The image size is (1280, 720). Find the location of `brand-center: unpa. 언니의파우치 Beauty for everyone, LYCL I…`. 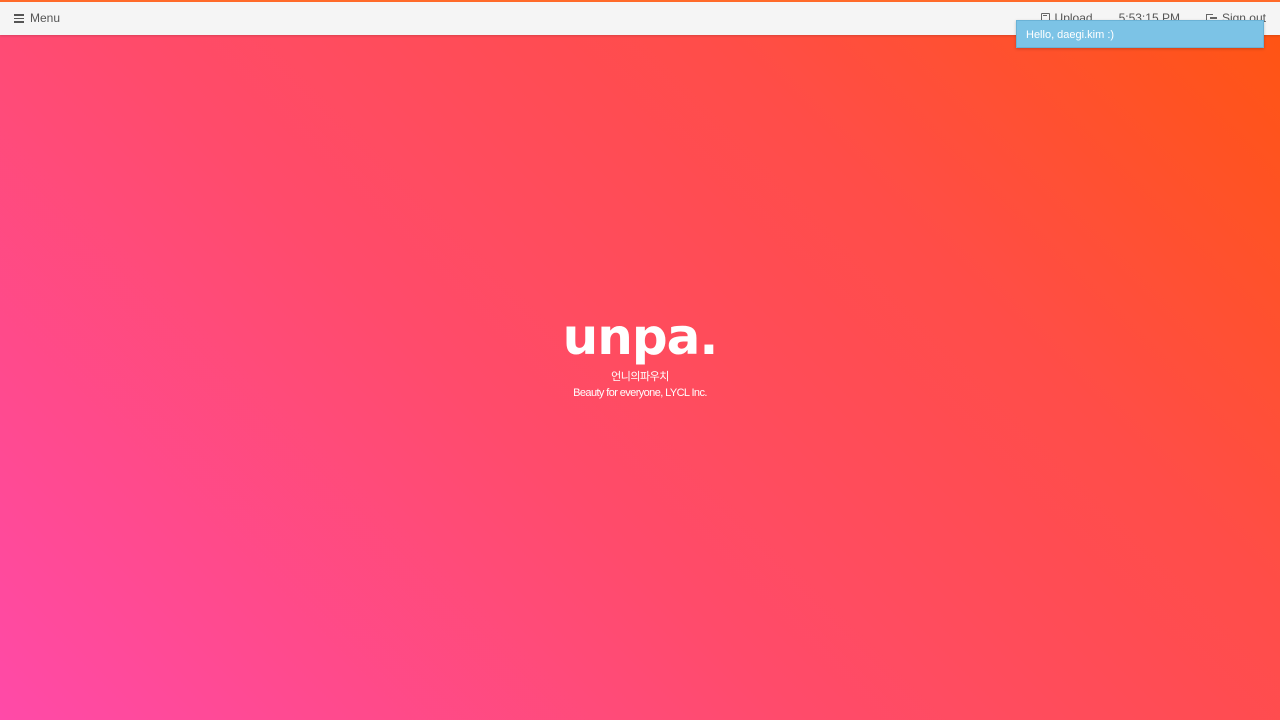

brand-center: unpa. 언니의파우치 Beauty for everyone, LYCL I… is located at coordinates (640, 353).